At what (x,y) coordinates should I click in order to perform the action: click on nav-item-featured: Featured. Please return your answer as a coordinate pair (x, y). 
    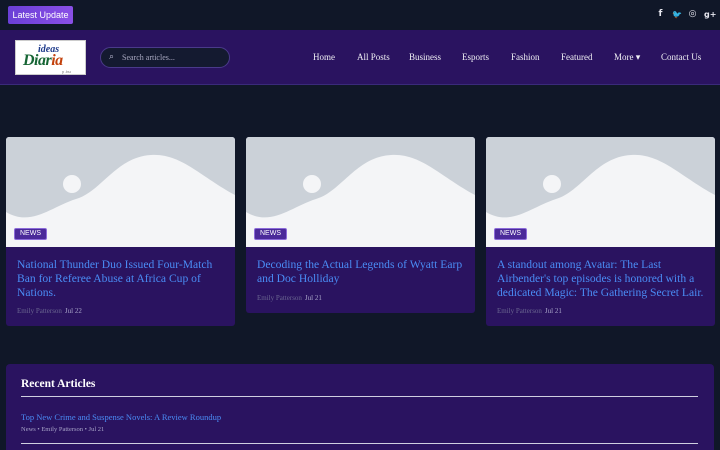
    Looking at the image, I should click on (577, 57).